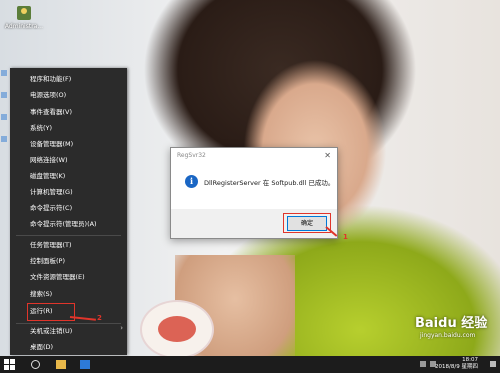 The height and width of the screenshot is (373, 500). I want to click on menu-item-file-explorer: 文件资源管理器(E), so click(69, 277).